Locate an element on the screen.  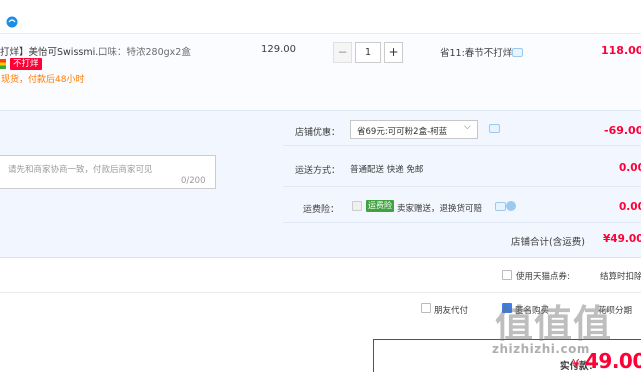
insurance-checkbox is located at coordinates (357, 206).